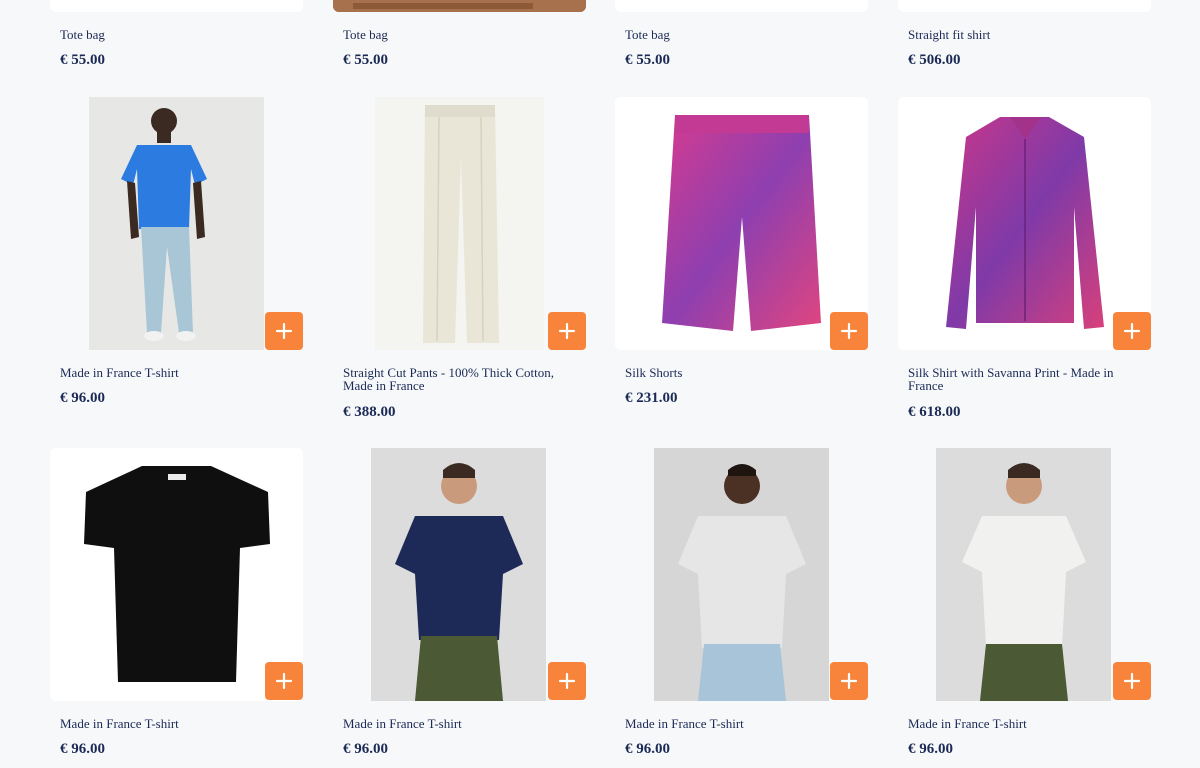 The height and width of the screenshot is (768, 1200). I want to click on product-price: € 388.00, so click(369, 412).